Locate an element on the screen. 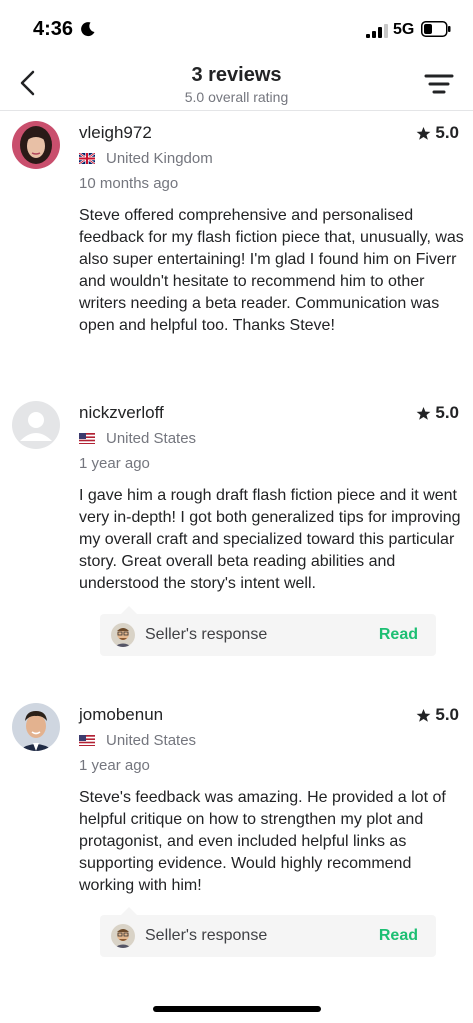 The width and height of the screenshot is (473, 1023). moon-icon is located at coordinates (88, 29).